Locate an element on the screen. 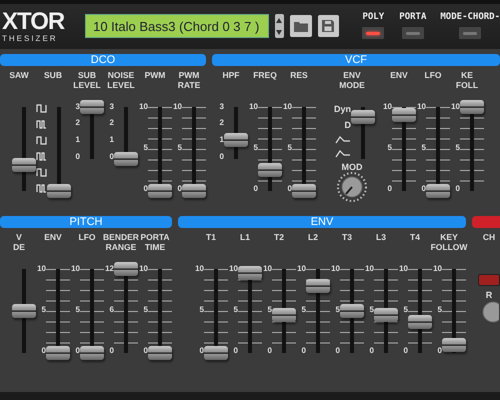 The image size is (500, 400). logo-subtitle: THESIZER is located at coordinates (30, 38).